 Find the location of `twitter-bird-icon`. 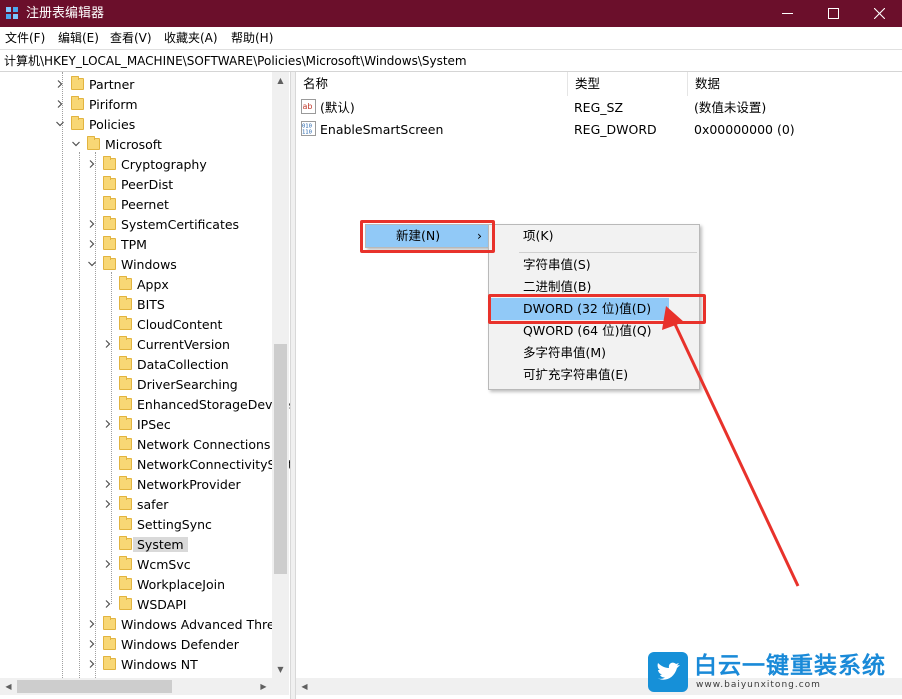

twitter-bird-icon is located at coordinates (668, 672).